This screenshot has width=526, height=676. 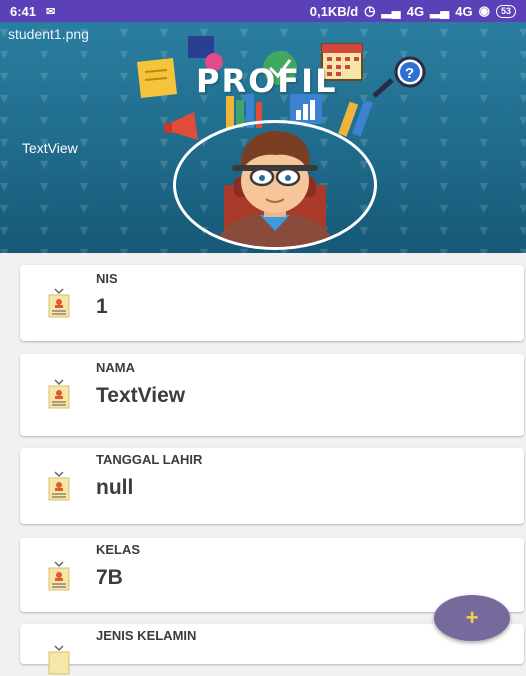 What do you see at coordinates (50, 148) in the screenshot?
I see `header-textview: TextView` at bounding box center [50, 148].